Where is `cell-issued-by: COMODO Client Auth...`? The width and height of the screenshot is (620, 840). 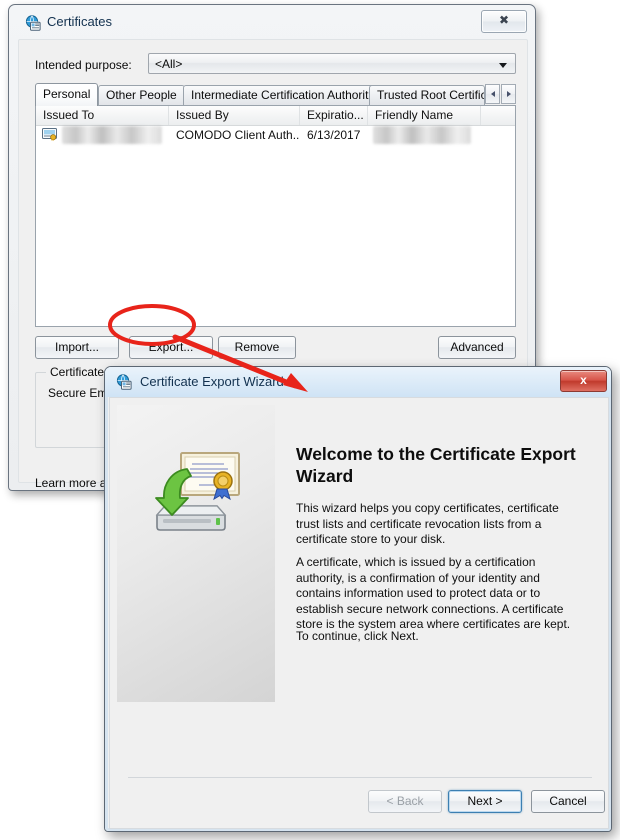
cell-issued-by: COMODO Client Auth... is located at coordinates (238, 135).